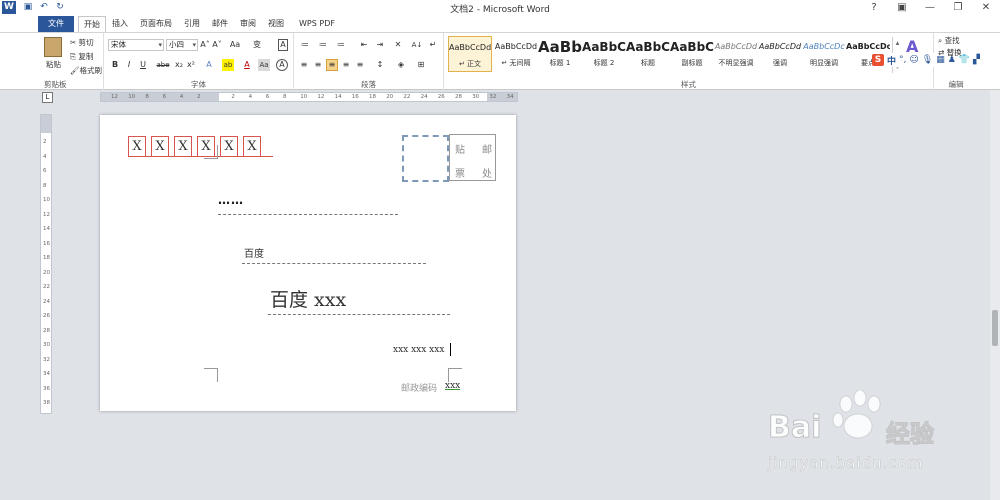  Describe the element at coordinates (86, 70) in the screenshot. I see `format-painter-button: 🖌格式刷` at that location.